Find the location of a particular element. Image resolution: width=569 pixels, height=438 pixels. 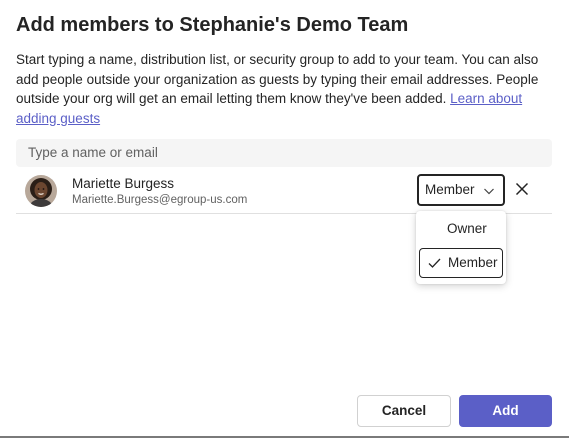

member-email: Mariette.Burgess@egroup-us.com is located at coordinates (160, 200).